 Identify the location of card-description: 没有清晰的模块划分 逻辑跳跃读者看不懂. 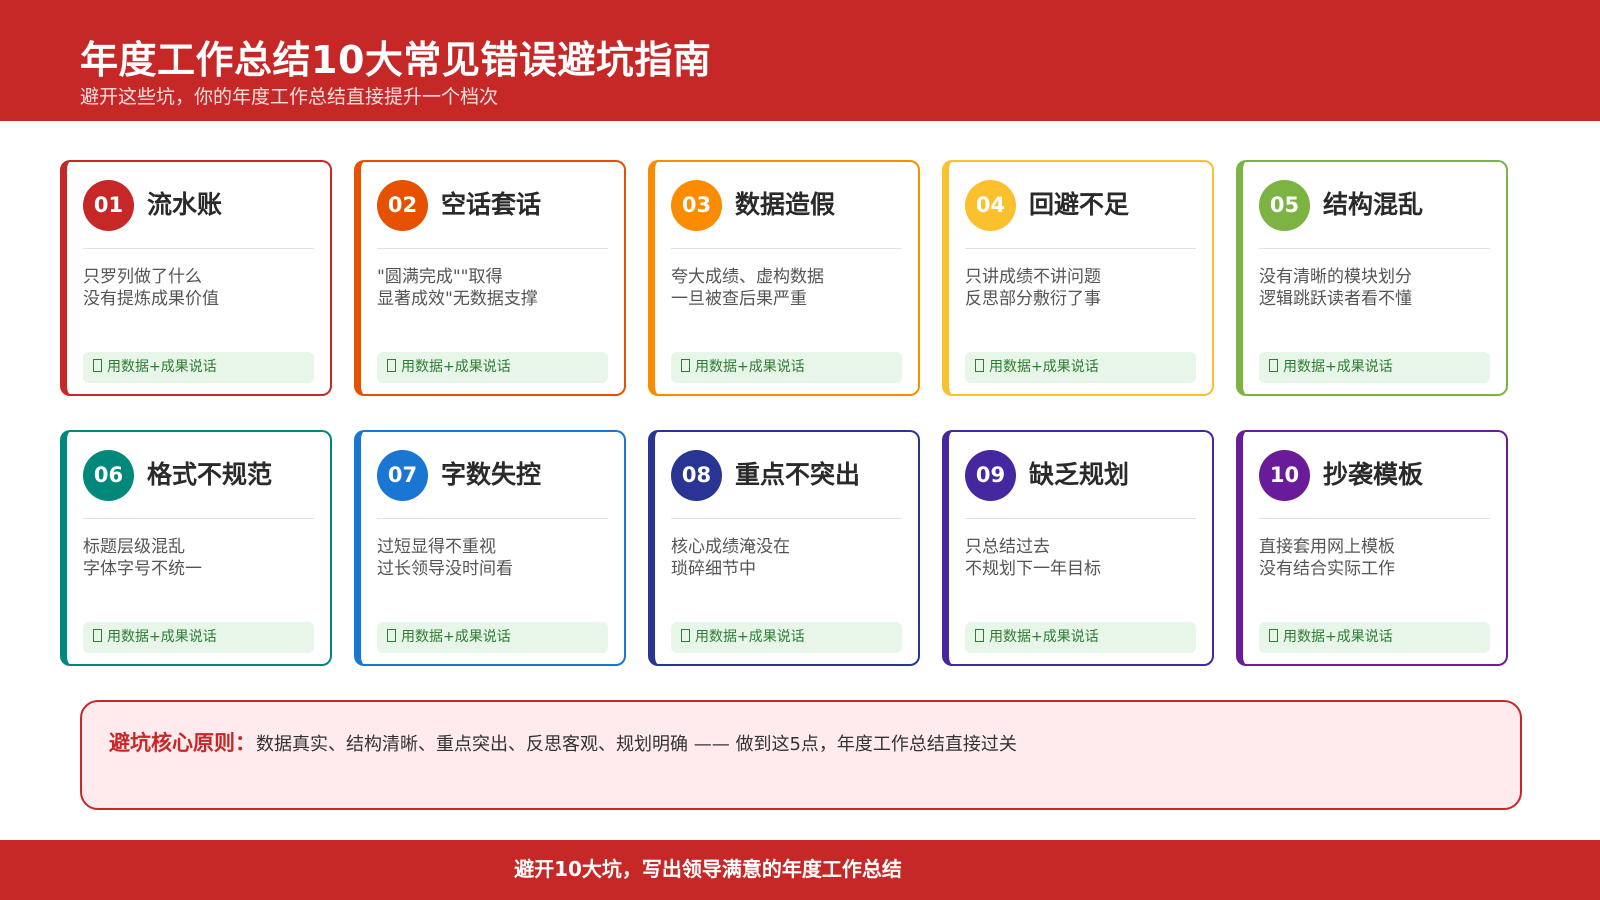
(1335, 288).